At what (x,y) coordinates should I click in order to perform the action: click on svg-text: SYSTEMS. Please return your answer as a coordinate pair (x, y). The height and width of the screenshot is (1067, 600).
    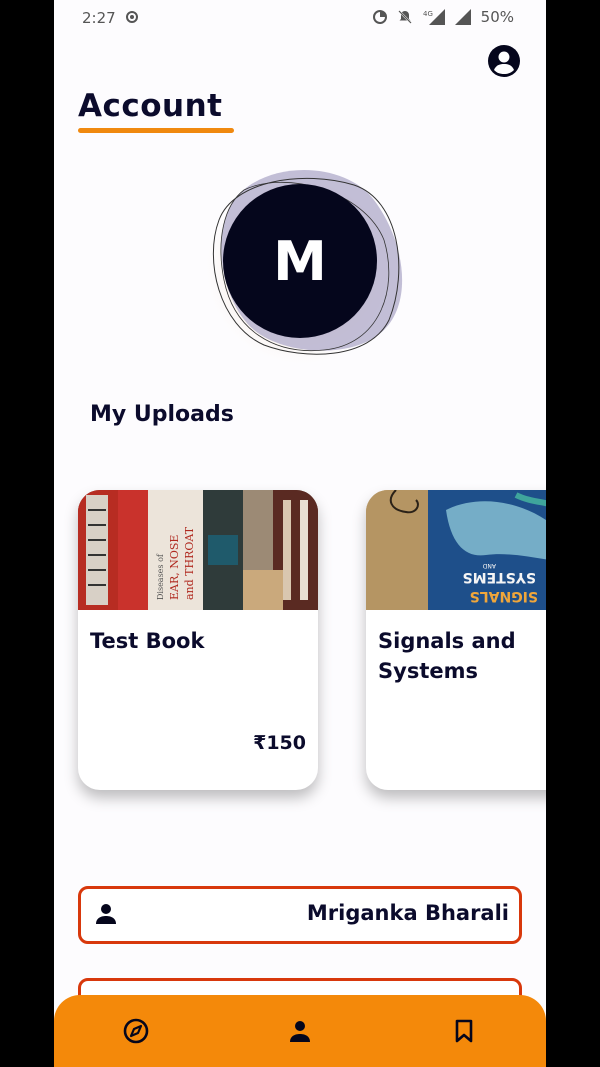
    Looking at the image, I should click on (499, 577).